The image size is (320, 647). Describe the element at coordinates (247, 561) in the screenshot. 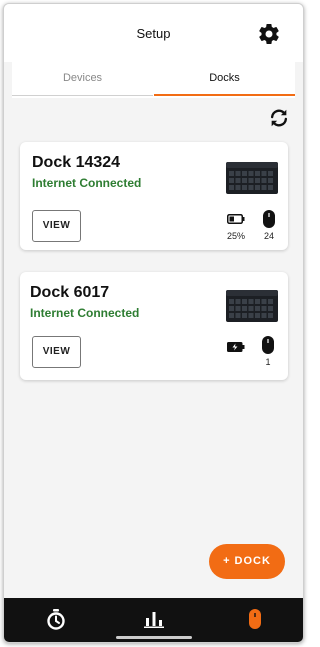

I see `add-dock-button: + DOCK` at that location.